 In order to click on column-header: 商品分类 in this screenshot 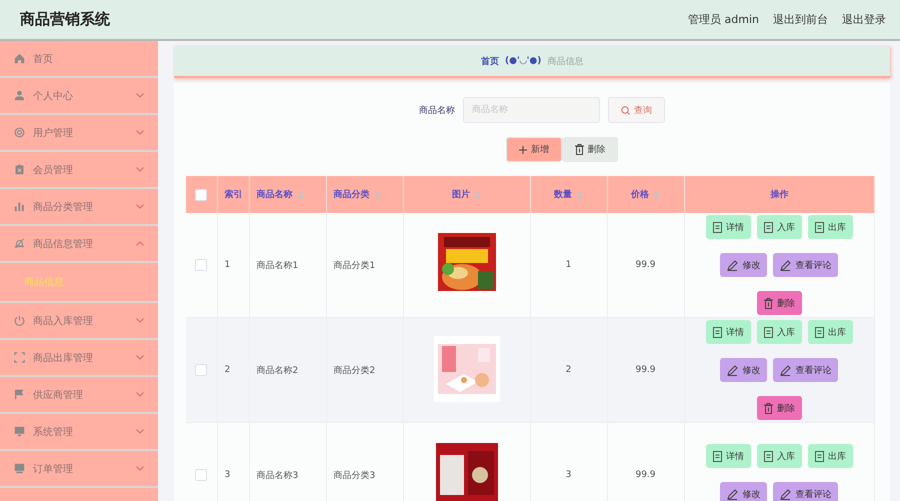, I will do `click(352, 194)`.